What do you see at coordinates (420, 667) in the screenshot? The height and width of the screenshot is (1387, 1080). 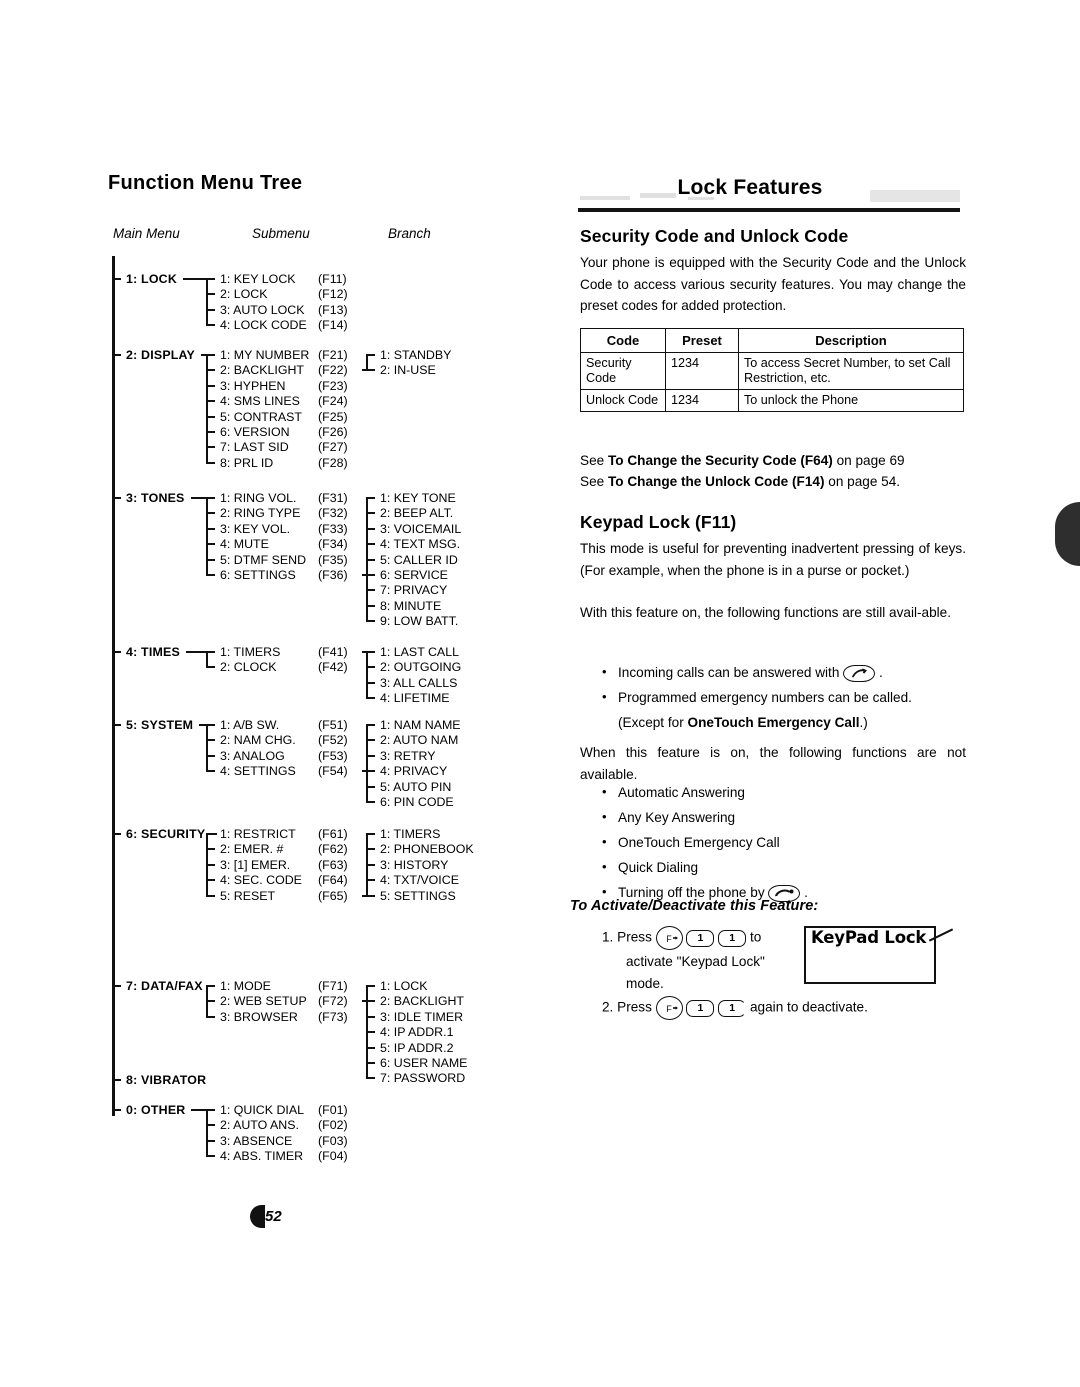 I see `branch-item: 2: OUTGOING` at bounding box center [420, 667].